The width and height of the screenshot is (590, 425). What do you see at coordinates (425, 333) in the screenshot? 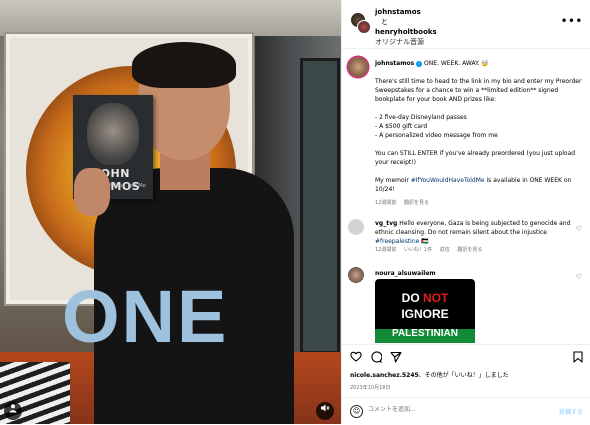
I see `image-text-line3: PALESTINIAN` at bounding box center [425, 333].